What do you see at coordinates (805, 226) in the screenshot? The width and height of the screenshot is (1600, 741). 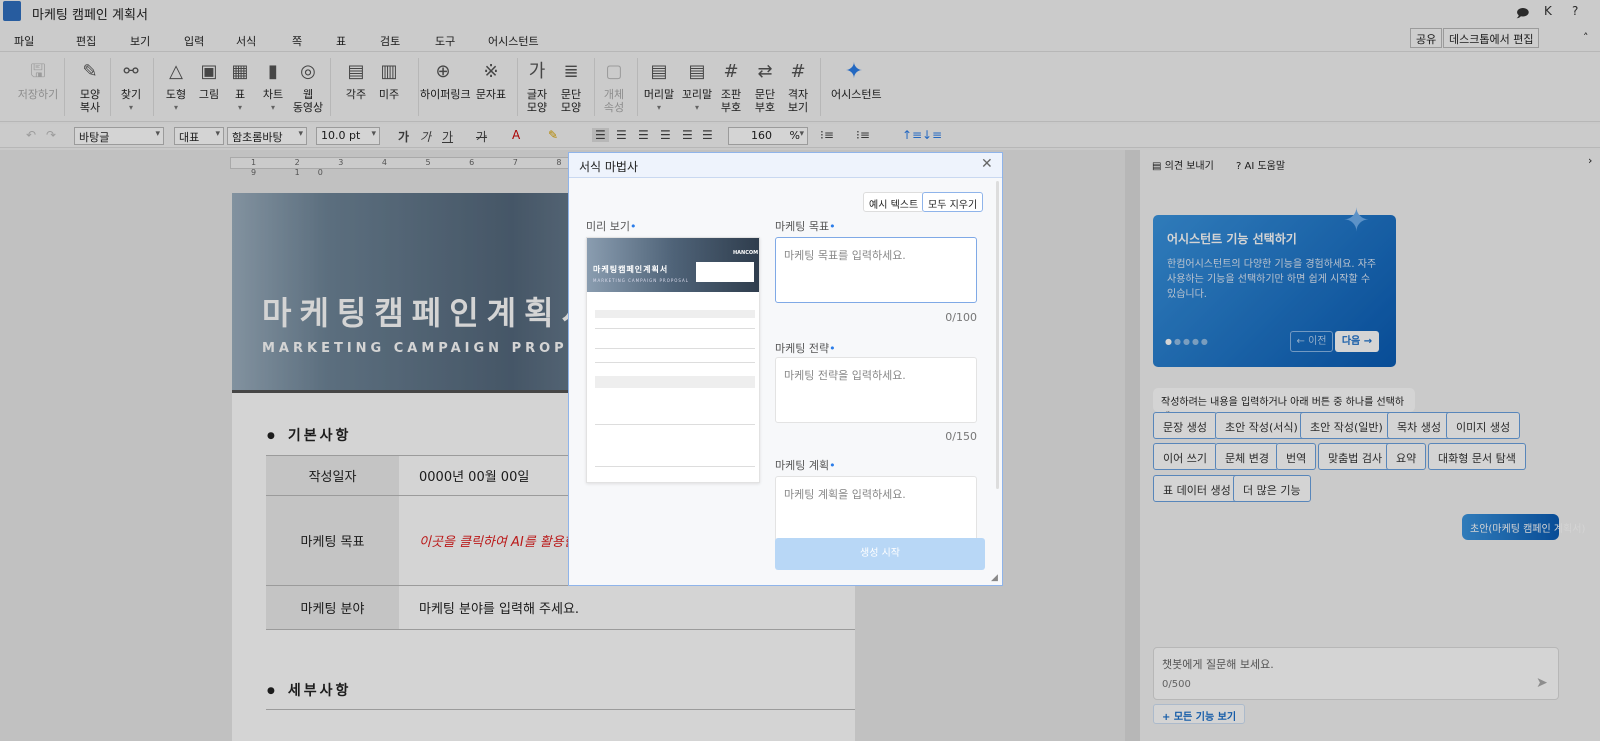 I see `goal-label: 마케팅 목표•` at bounding box center [805, 226].